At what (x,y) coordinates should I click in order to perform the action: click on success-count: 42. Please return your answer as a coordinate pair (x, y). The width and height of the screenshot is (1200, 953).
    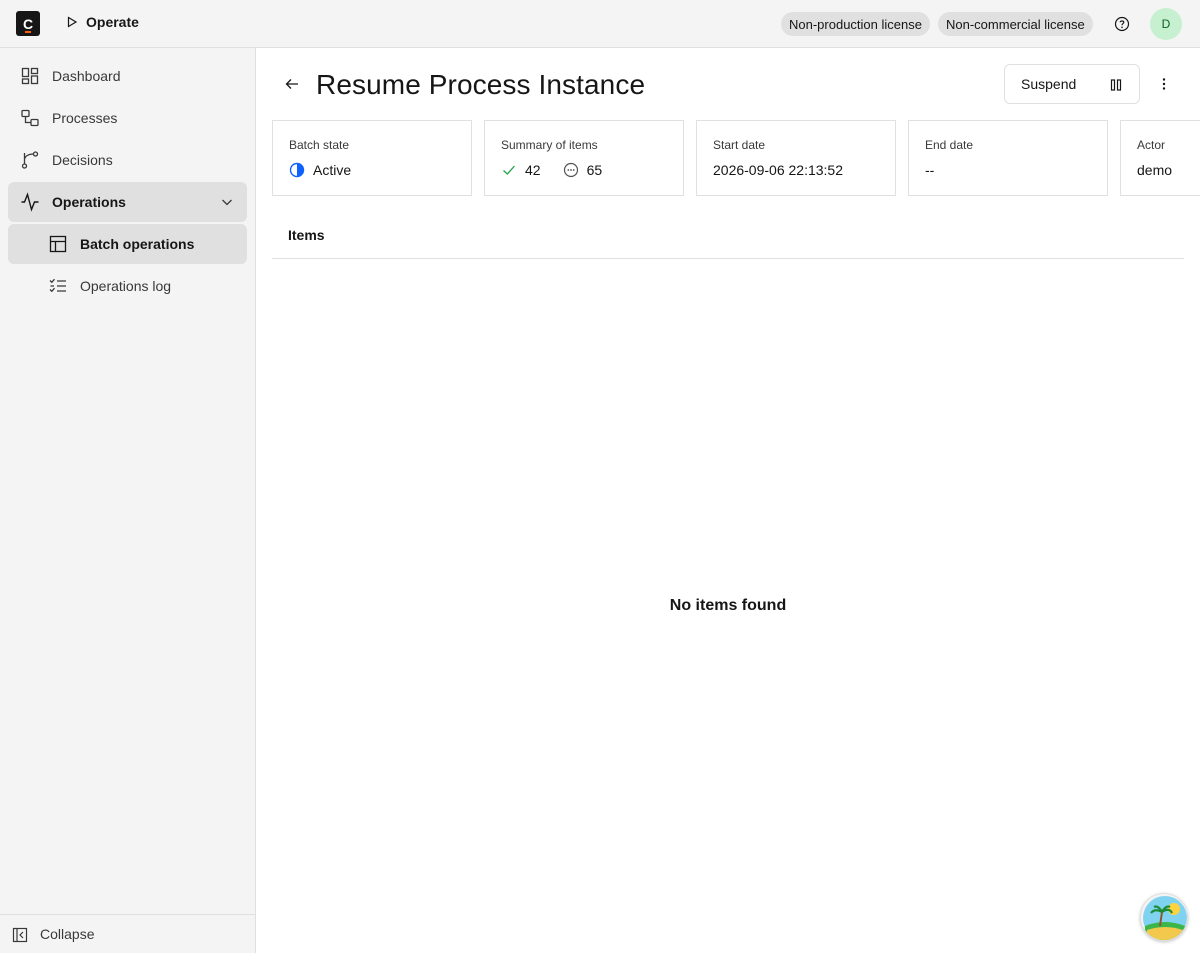
    Looking at the image, I should click on (533, 170).